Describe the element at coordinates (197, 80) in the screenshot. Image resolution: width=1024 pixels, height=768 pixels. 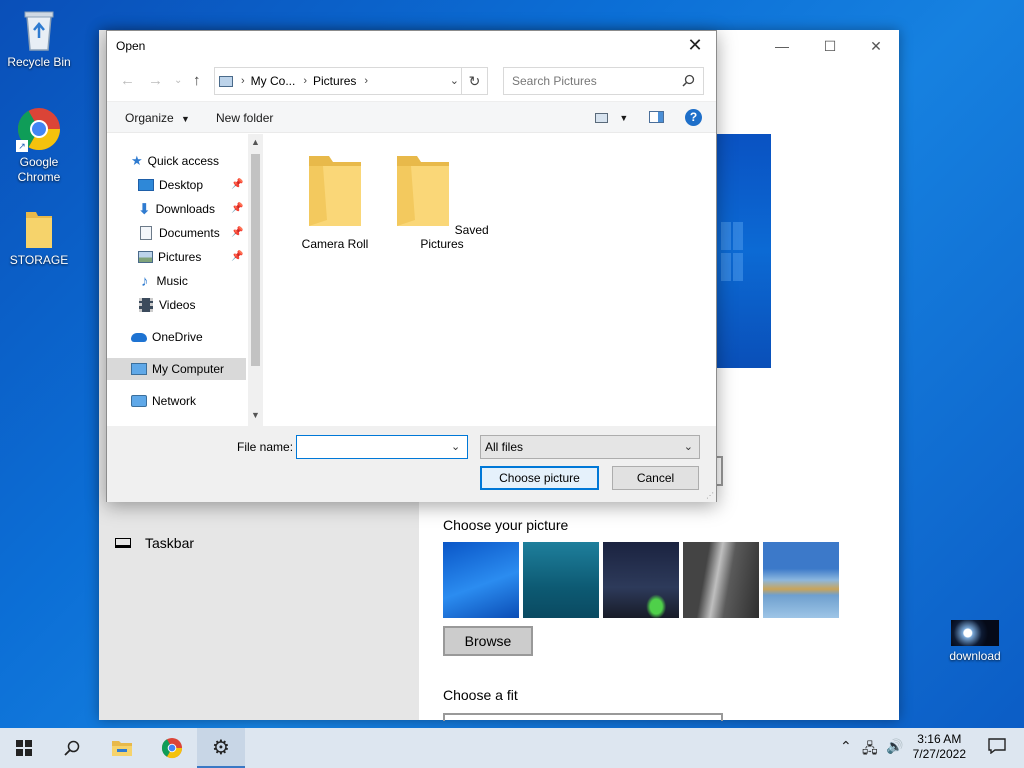
I see `up-arrow-icon: ↑` at that location.